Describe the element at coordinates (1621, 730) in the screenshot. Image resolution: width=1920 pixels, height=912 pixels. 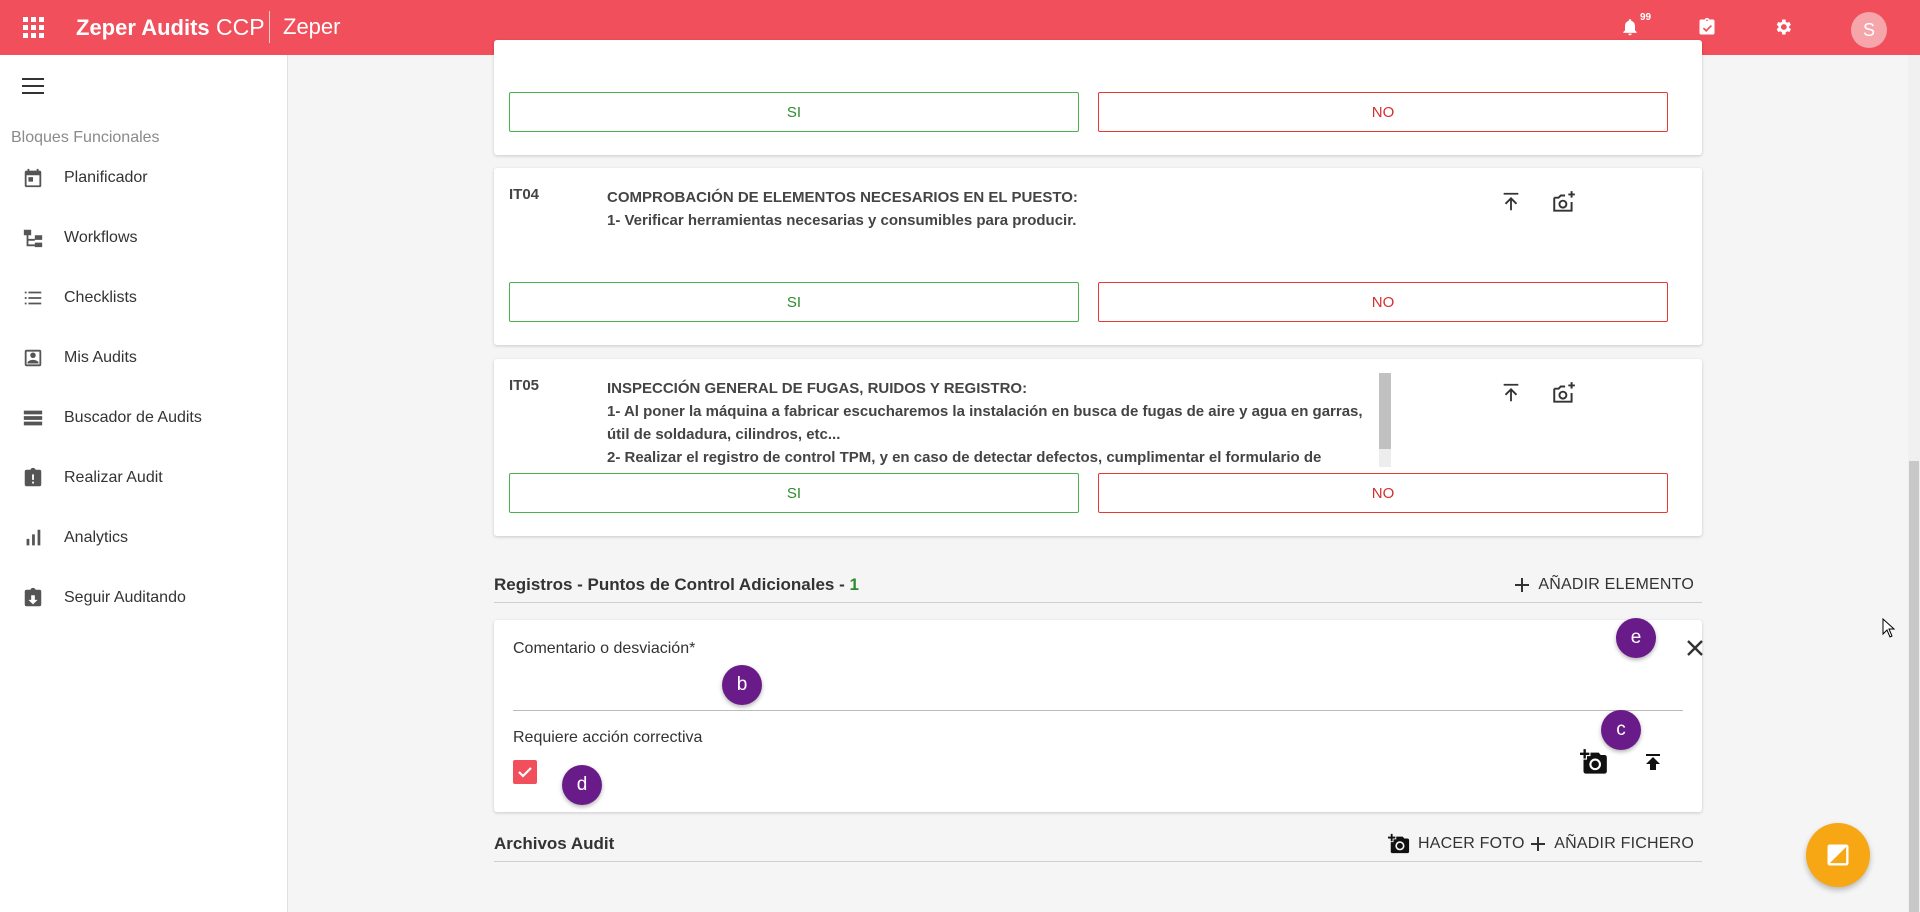
I see `annotation-marker-c: c` at that location.